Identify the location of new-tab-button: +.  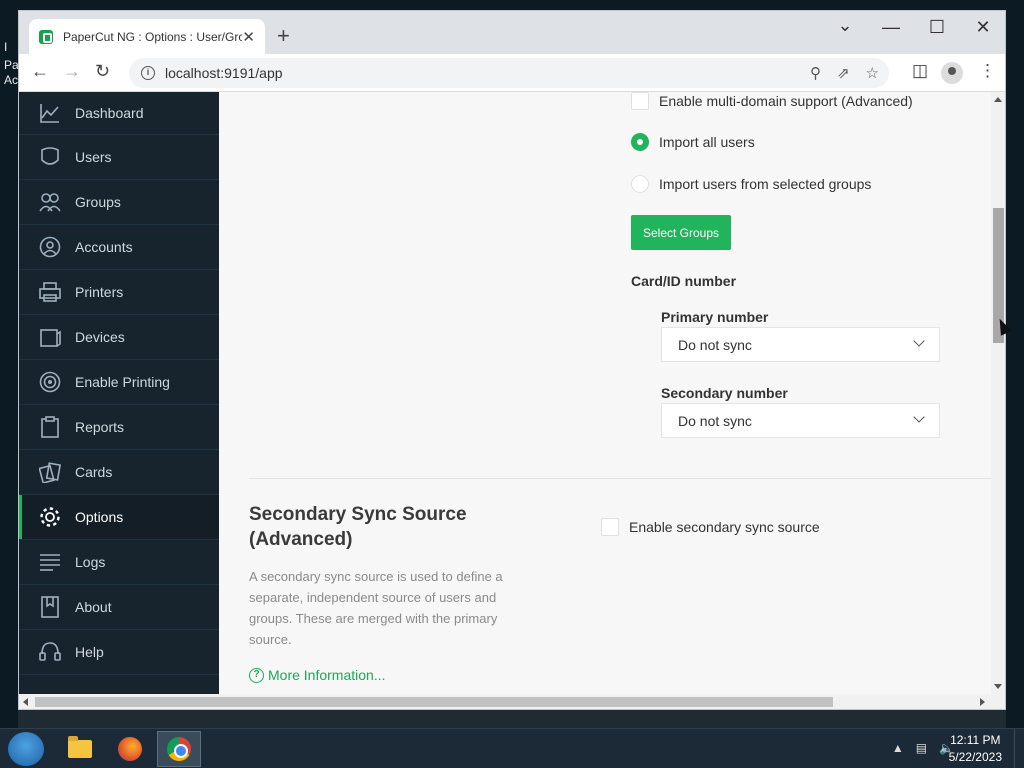
(283, 36).